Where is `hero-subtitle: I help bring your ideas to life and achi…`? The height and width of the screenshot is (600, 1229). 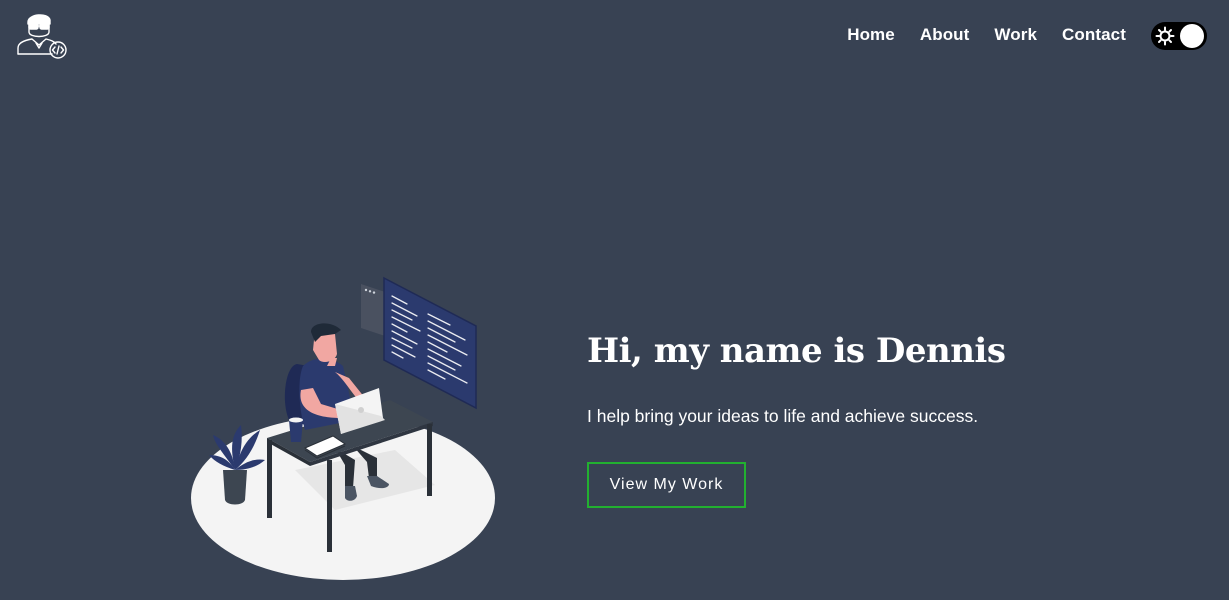
hero-subtitle: I help bring your ideas to life and achi… is located at coordinates (783, 416).